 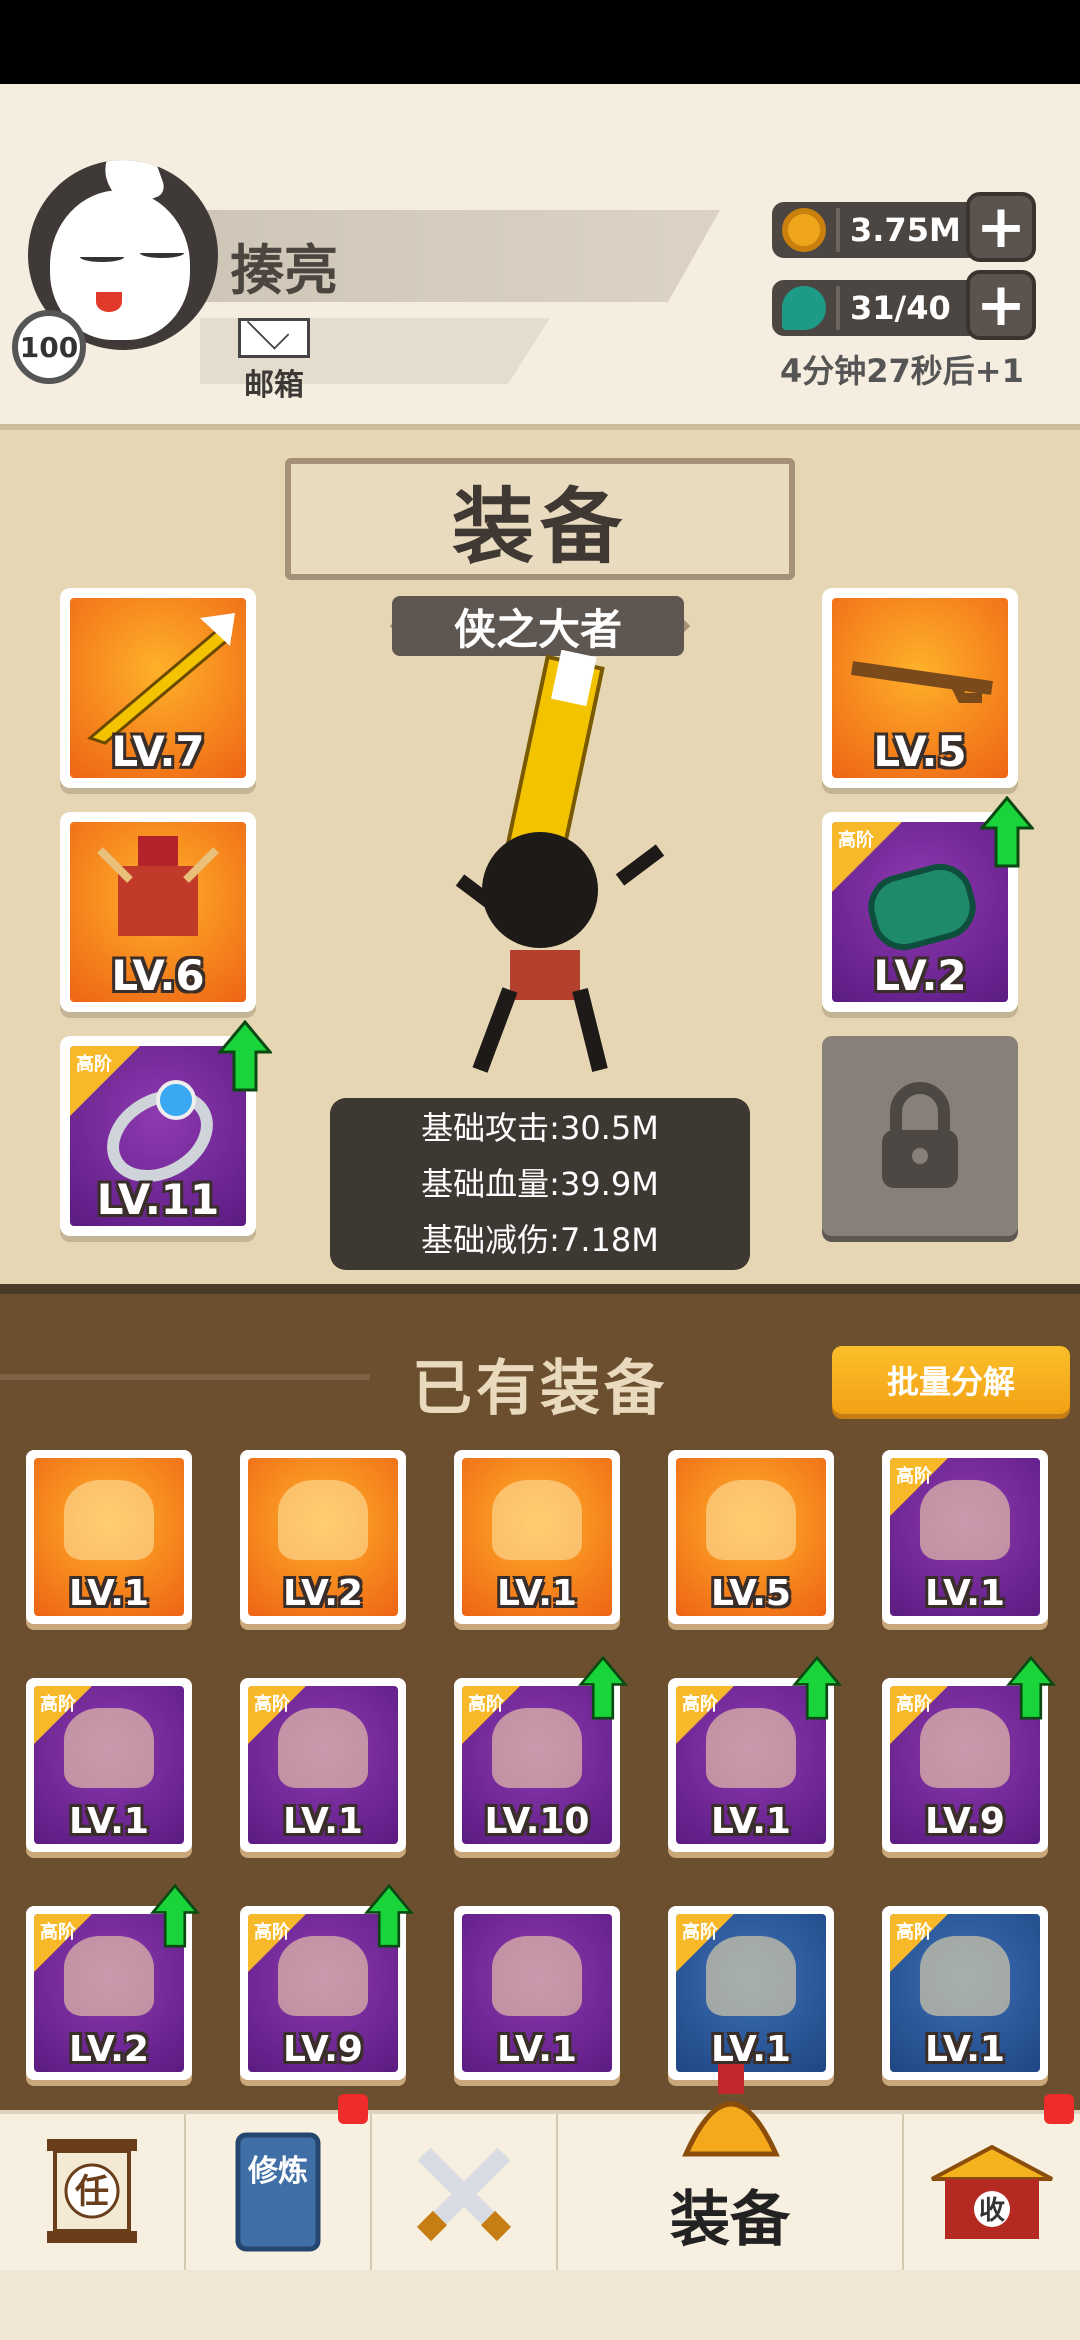 I want to click on energy-gem-icon, so click(x=804, y=308).